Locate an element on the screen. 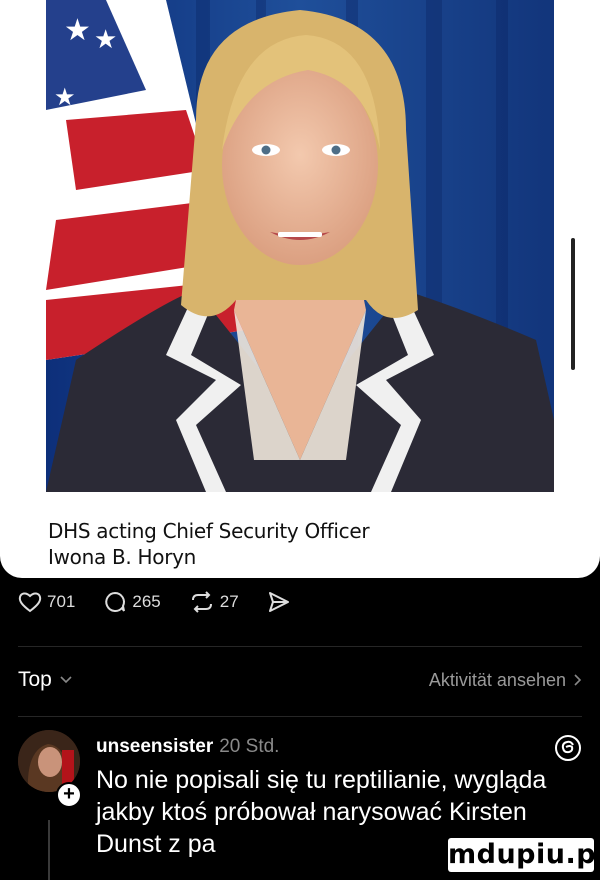 This screenshot has width=600, height=880. threads-icon is located at coordinates (568, 748).